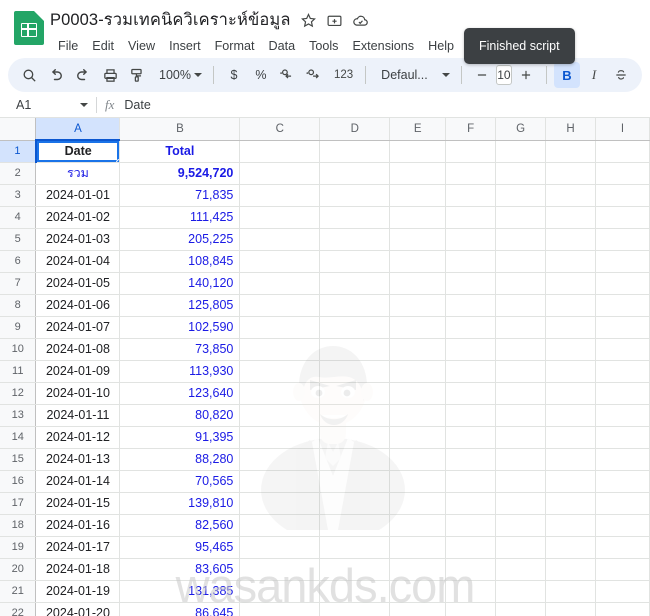  What do you see at coordinates (521, 569) in the screenshot?
I see `cell-G20` at bounding box center [521, 569].